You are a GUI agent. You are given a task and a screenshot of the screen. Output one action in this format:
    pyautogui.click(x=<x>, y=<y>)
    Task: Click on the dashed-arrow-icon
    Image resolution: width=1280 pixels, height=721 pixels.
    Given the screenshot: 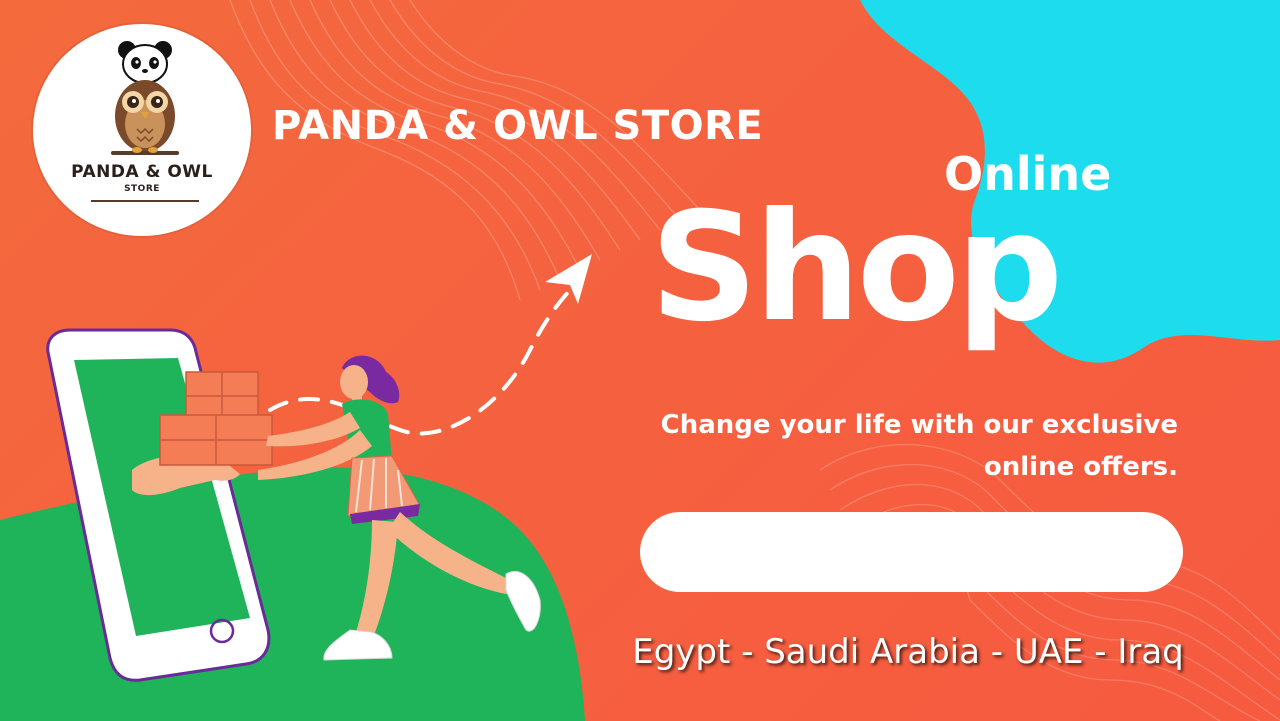 What is the action you would take?
    pyautogui.click(x=422, y=359)
    